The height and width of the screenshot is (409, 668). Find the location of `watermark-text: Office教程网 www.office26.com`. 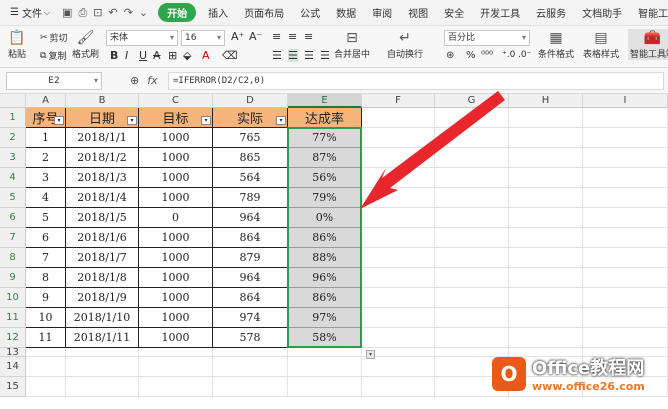

watermark-text: Office教程网 www.office26.com is located at coordinates (588, 373).